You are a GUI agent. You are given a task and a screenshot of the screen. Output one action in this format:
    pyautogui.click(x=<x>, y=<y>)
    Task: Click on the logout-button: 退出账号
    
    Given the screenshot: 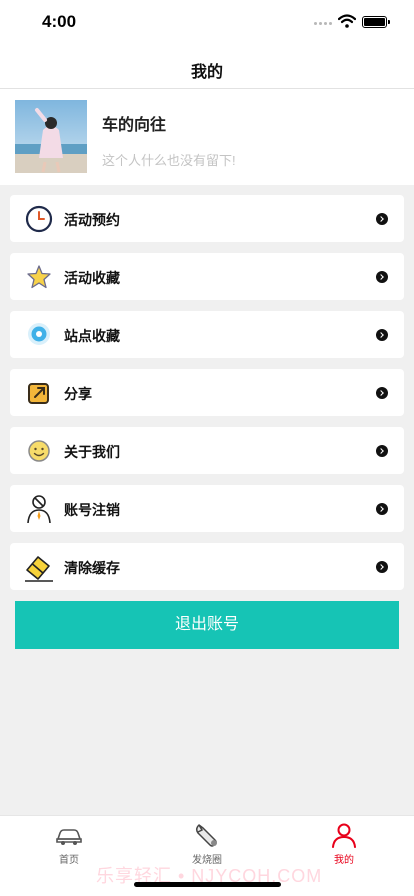 What is the action you would take?
    pyautogui.click(x=207, y=625)
    